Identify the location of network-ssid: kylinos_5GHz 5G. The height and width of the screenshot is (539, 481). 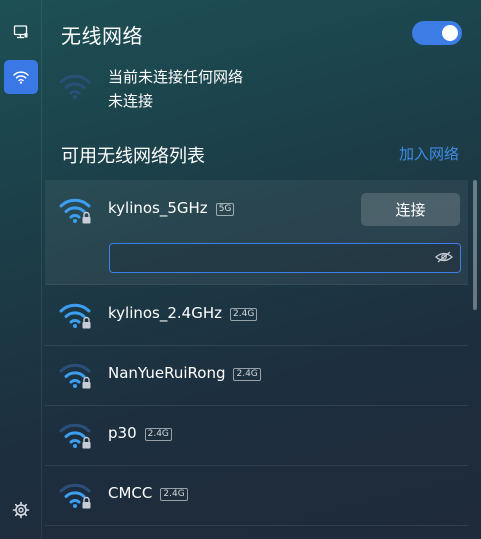
(171, 208).